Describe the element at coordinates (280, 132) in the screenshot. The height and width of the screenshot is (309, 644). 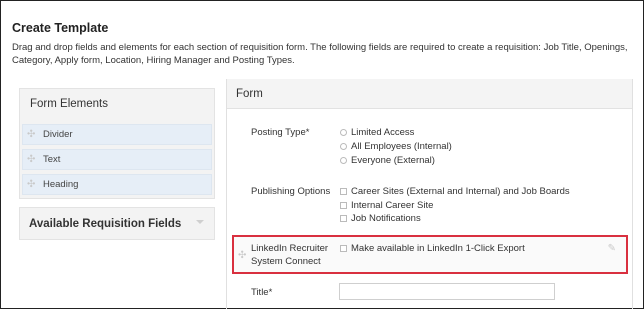
I see `posting-type-label: Posting Type*` at that location.